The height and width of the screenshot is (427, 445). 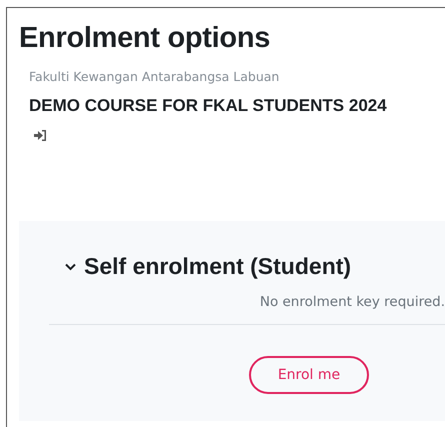 I want to click on chevron-icon, so click(x=70, y=266).